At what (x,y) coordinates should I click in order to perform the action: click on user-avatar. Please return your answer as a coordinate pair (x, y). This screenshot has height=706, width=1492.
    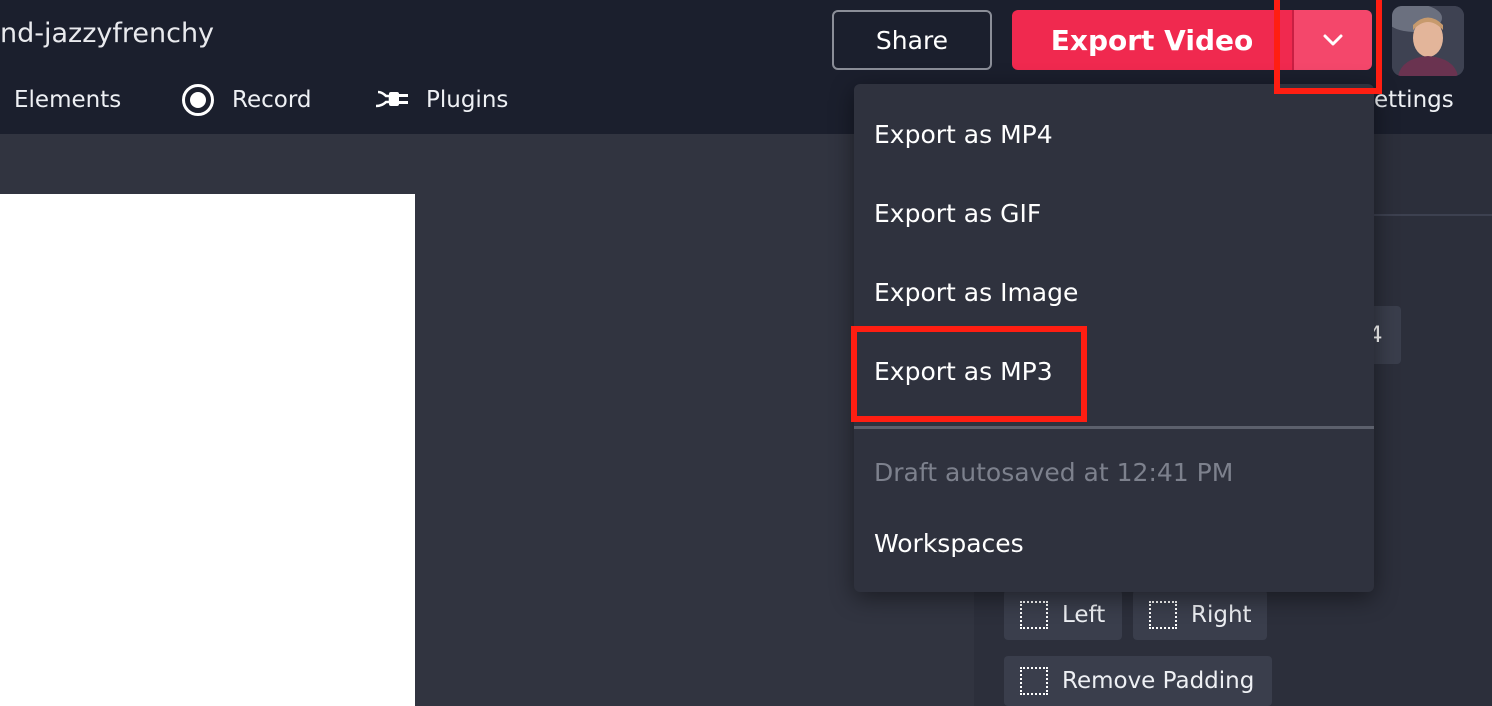
    Looking at the image, I should click on (1428, 41).